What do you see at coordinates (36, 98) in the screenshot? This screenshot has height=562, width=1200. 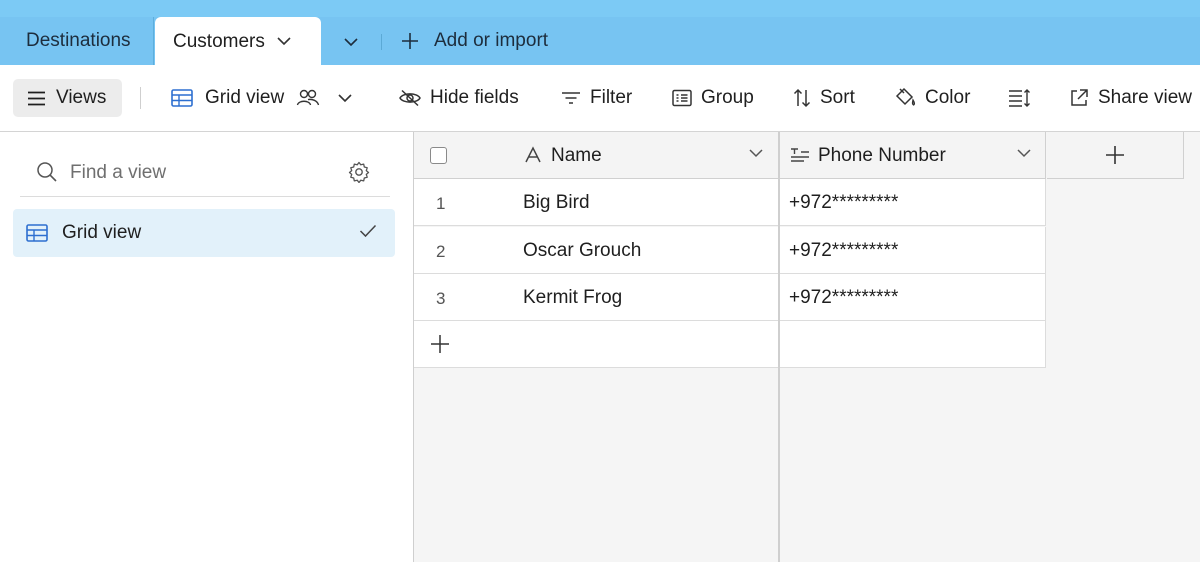 I see `menu-icon` at bounding box center [36, 98].